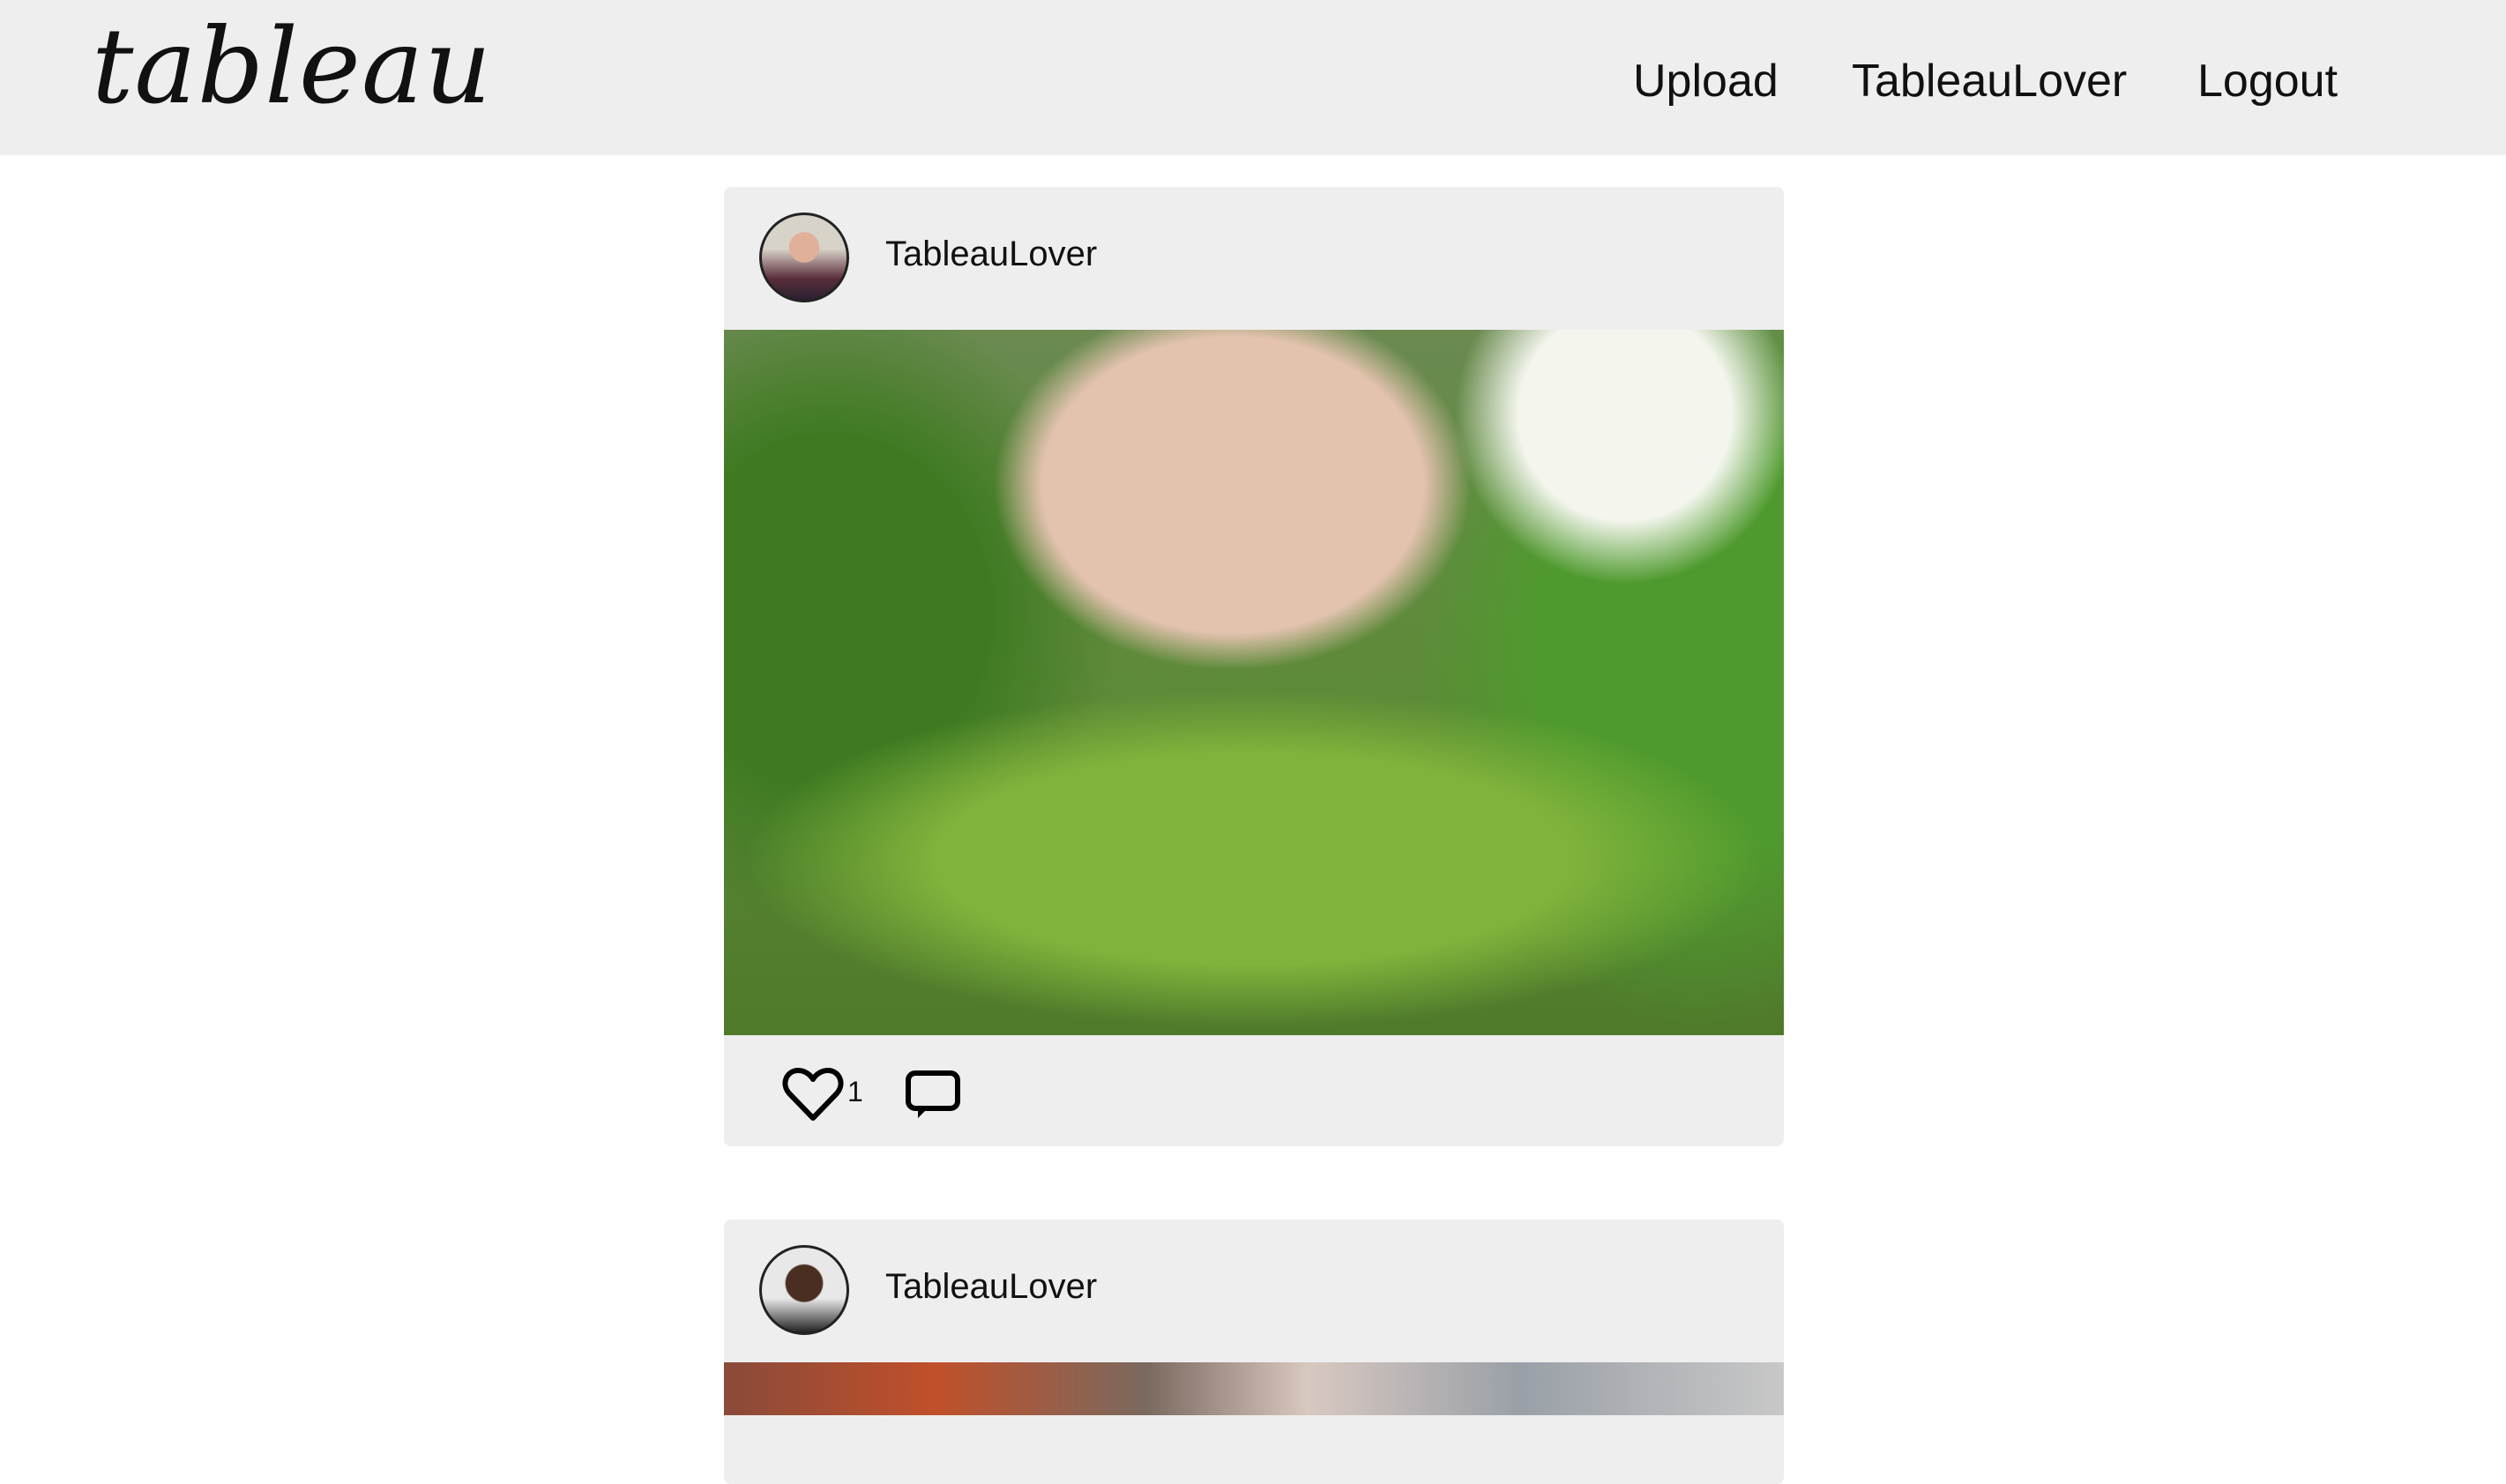 Image resolution: width=2506 pixels, height=1484 pixels. I want to click on logo: tableau, so click(292, 66).